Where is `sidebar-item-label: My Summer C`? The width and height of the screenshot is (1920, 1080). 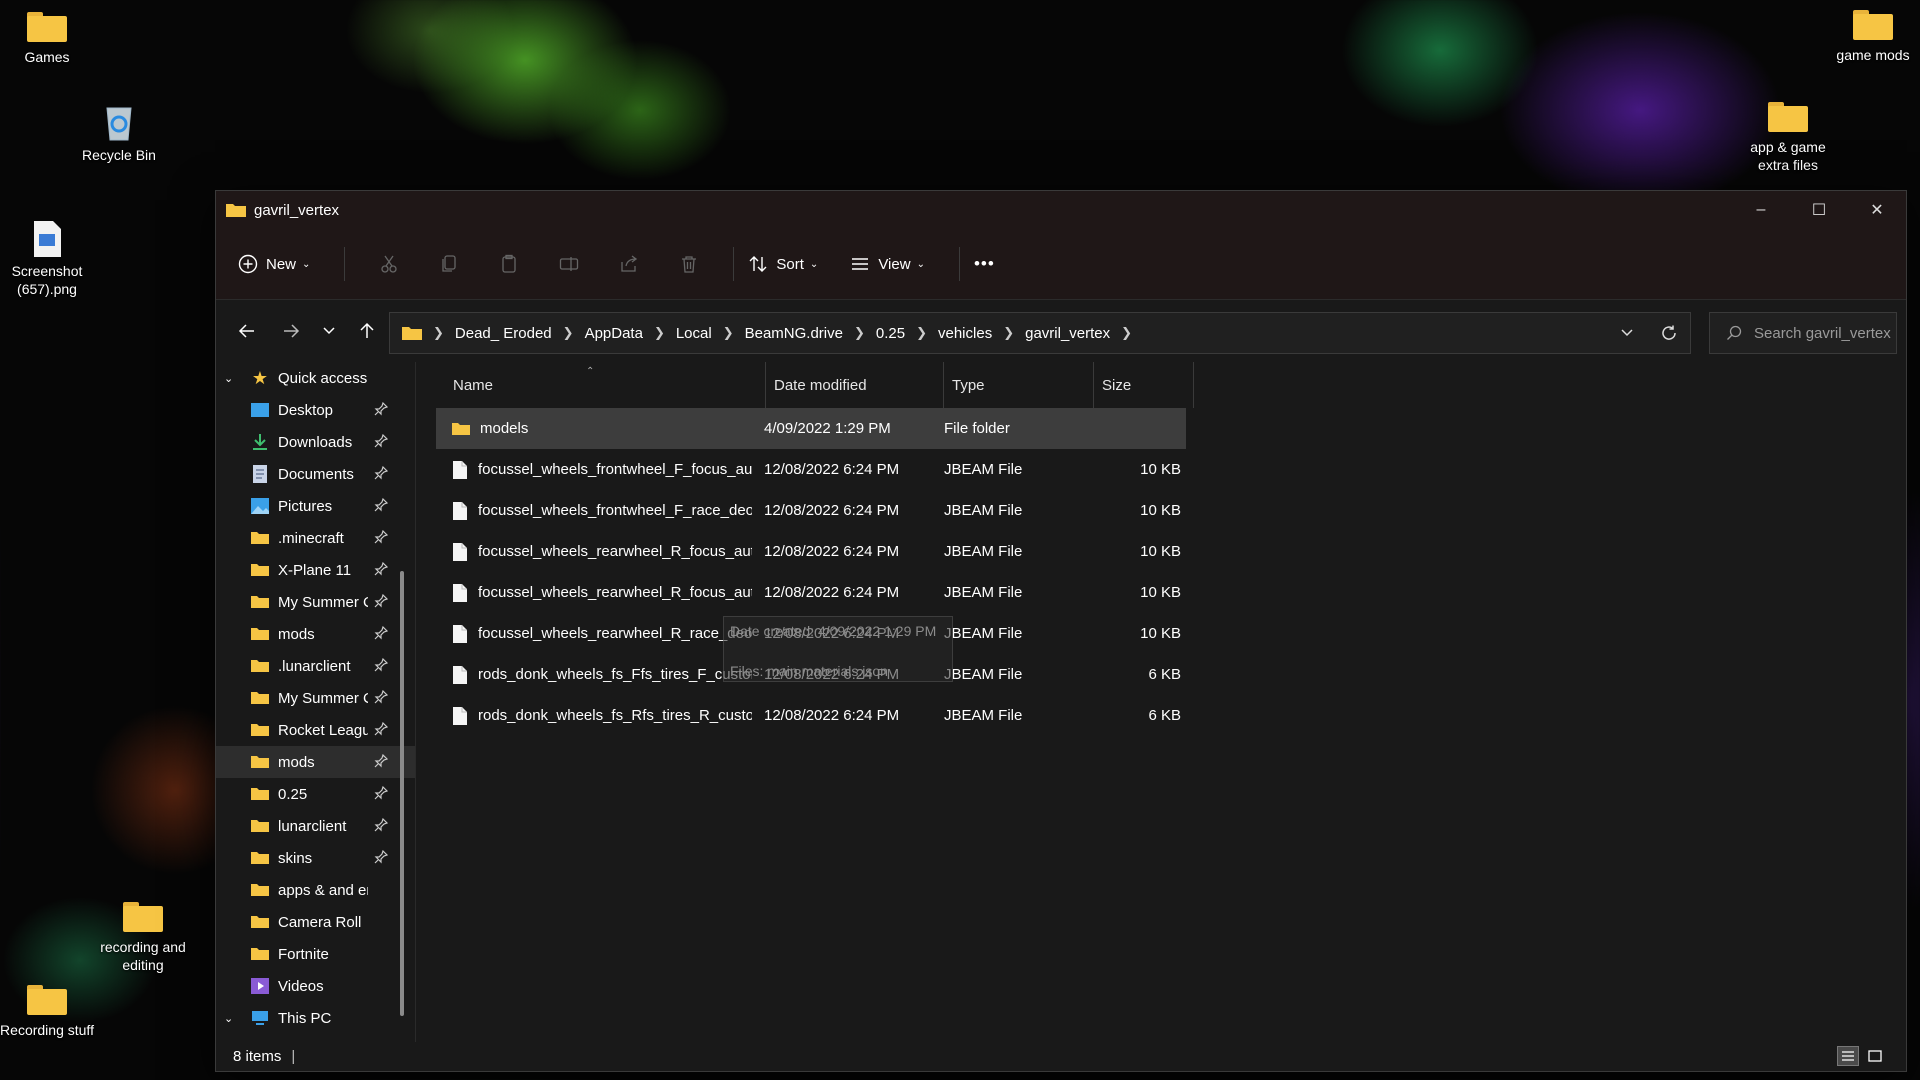 sidebar-item-label: My Summer C is located at coordinates (323, 698).